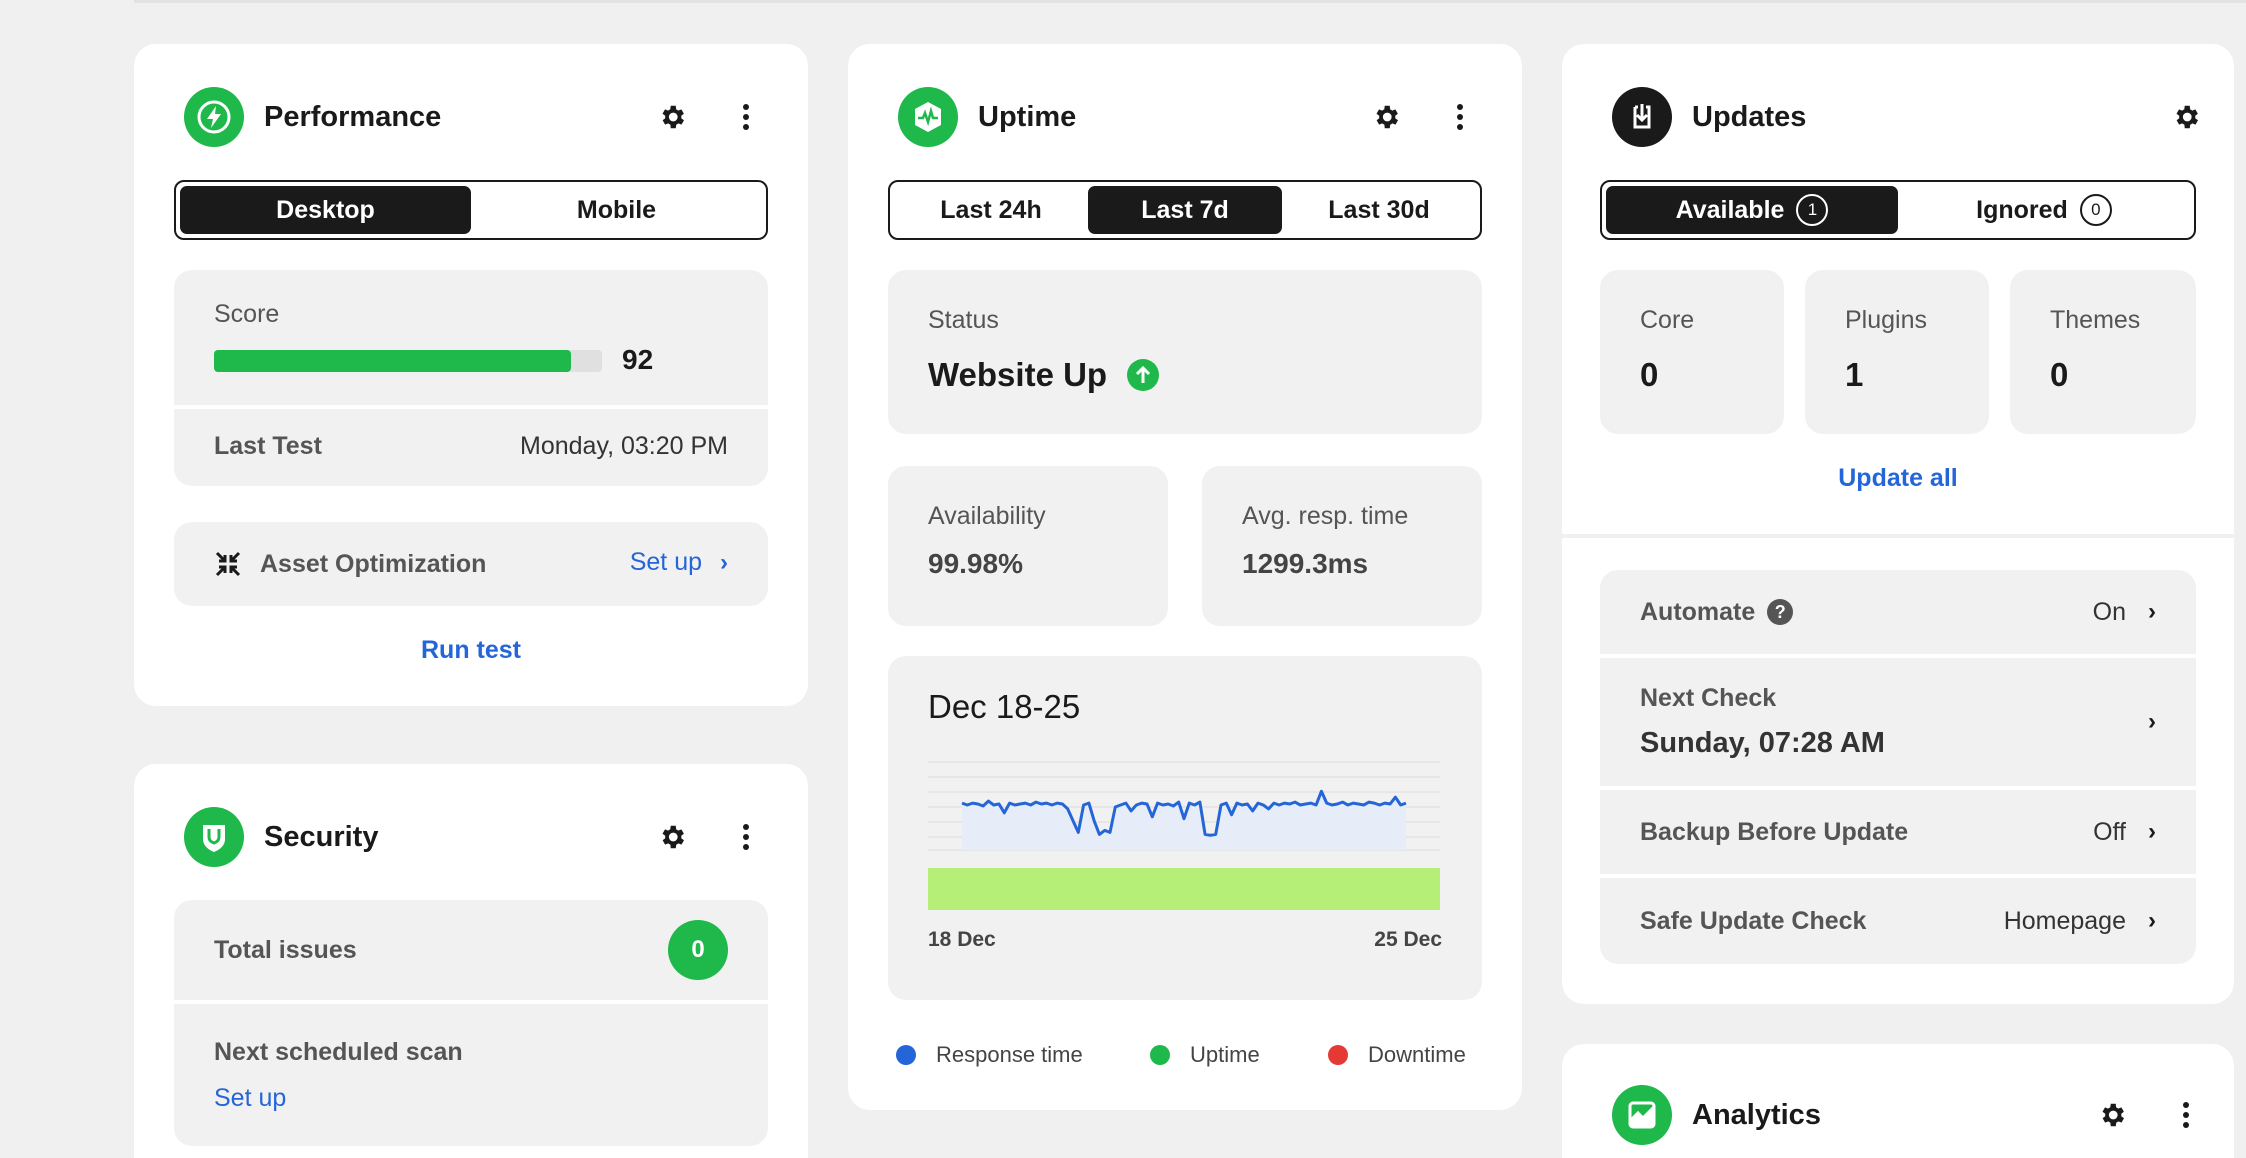 The height and width of the screenshot is (1158, 2246). What do you see at coordinates (2095, 210) in the screenshot?
I see `tab-ignored-count: 0` at bounding box center [2095, 210].